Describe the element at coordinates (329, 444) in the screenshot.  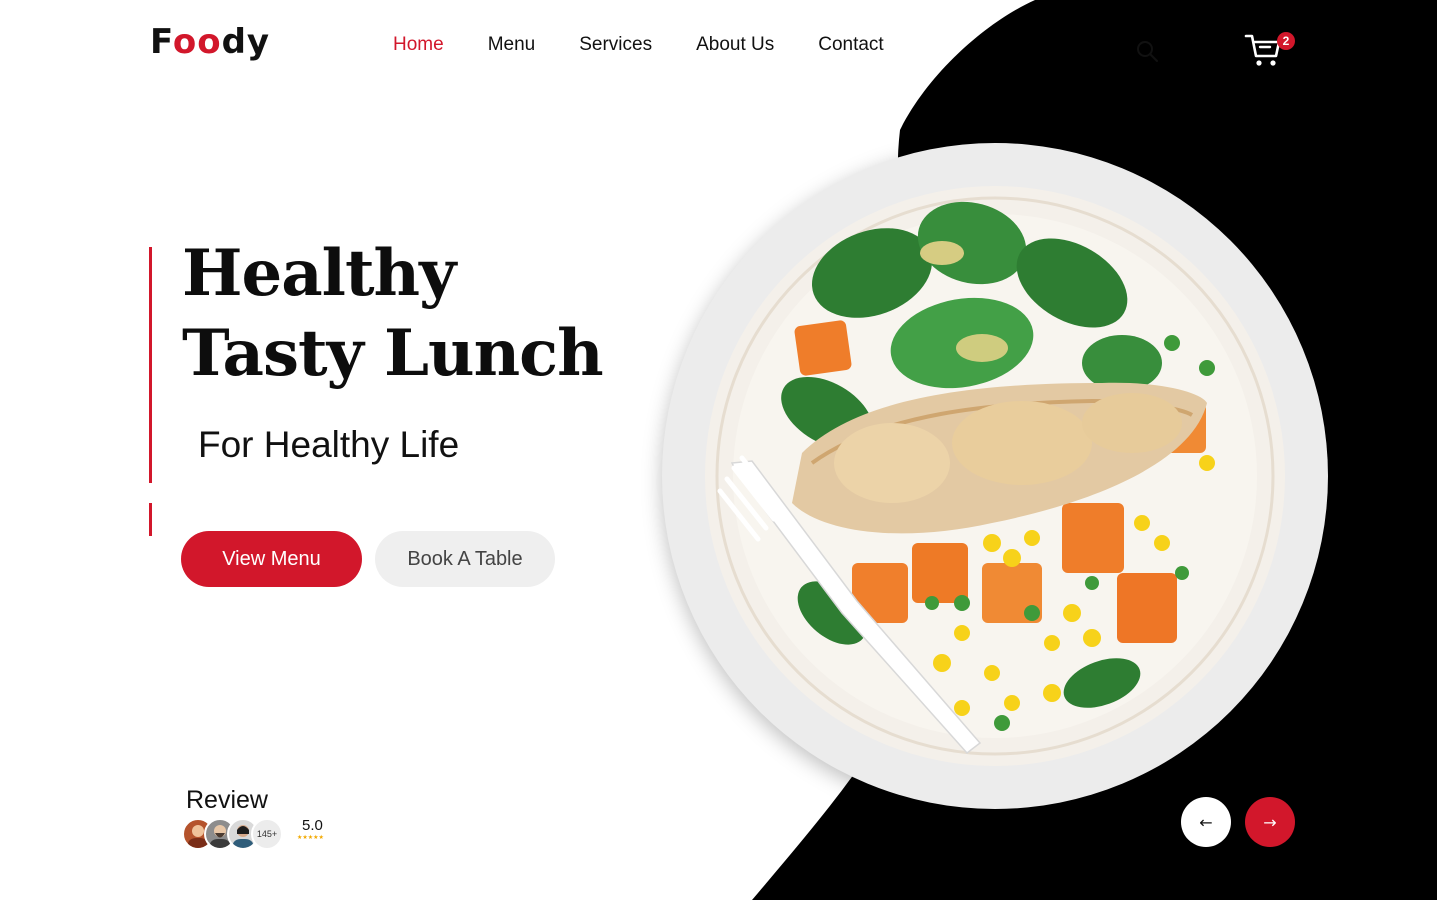
I see `hero-subtitle: For Healthy Life` at that location.